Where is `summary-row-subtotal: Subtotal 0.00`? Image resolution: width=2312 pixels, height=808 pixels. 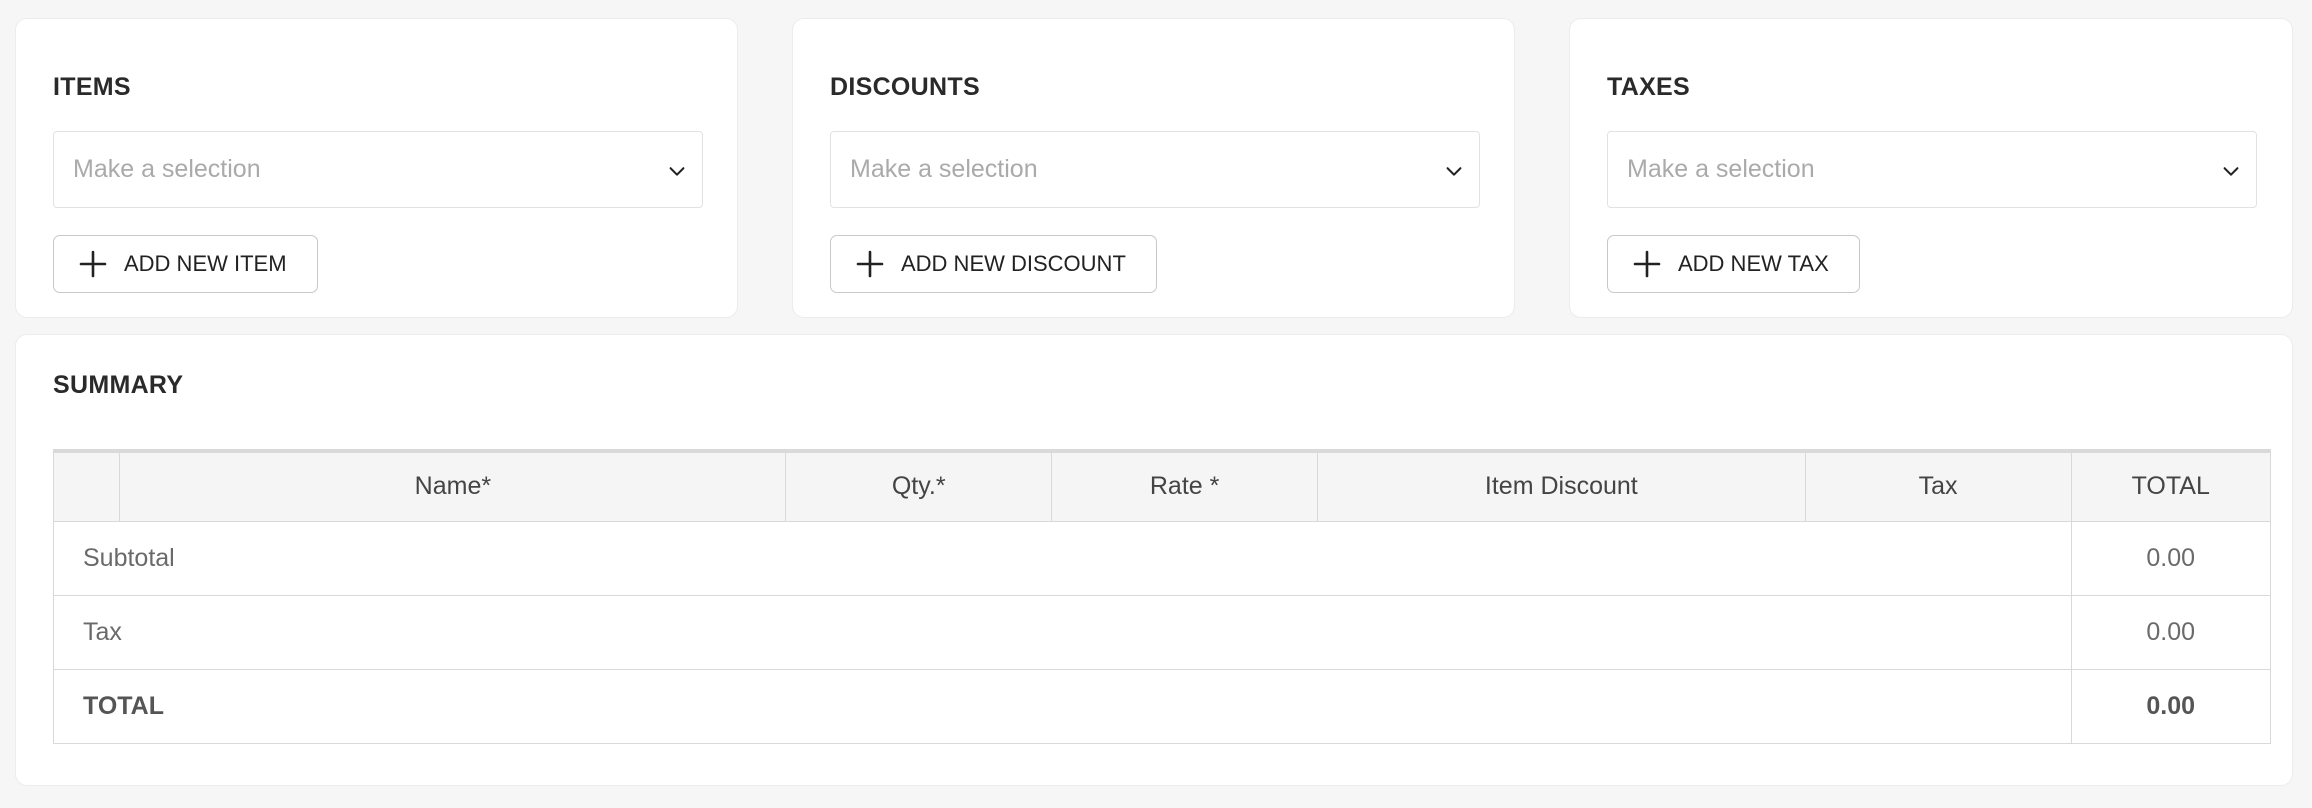
summary-row-subtotal: Subtotal 0.00 is located at coordinates (1162, 558).